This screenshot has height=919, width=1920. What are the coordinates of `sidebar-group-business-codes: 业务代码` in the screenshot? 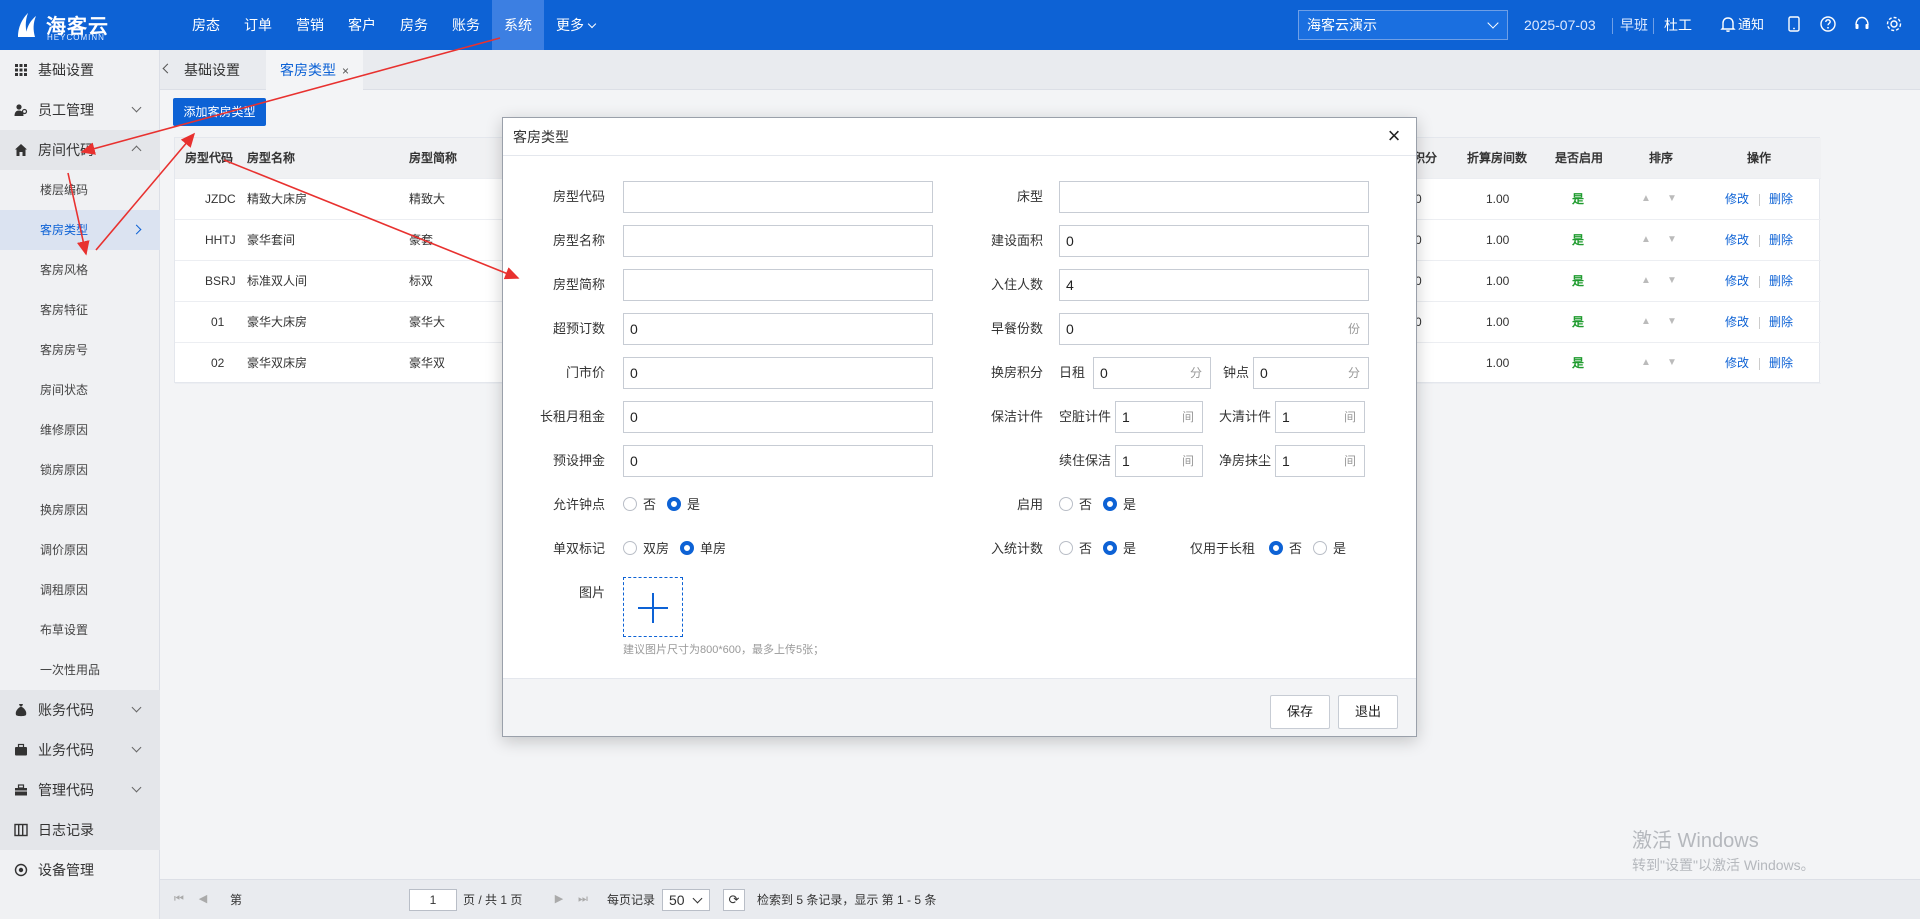 It's located at (80, 750).